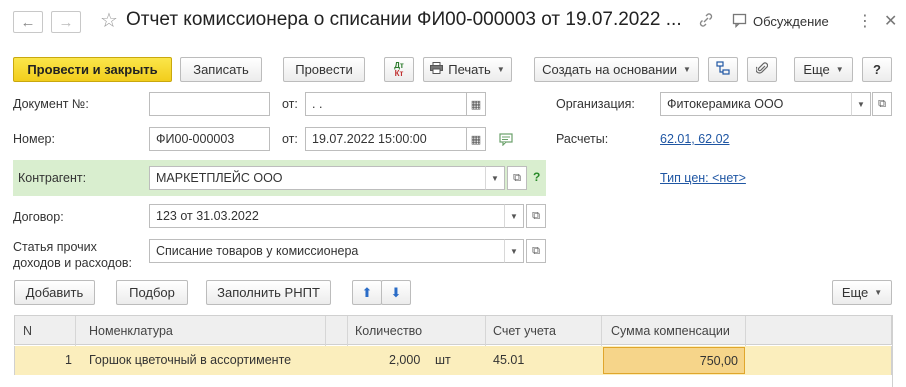 The width and height of the screenshot is (906, 387). What do you see at coordinates (437, 69) in the screenshot?
I see `printer-icon` at bounding box center [437, 69].